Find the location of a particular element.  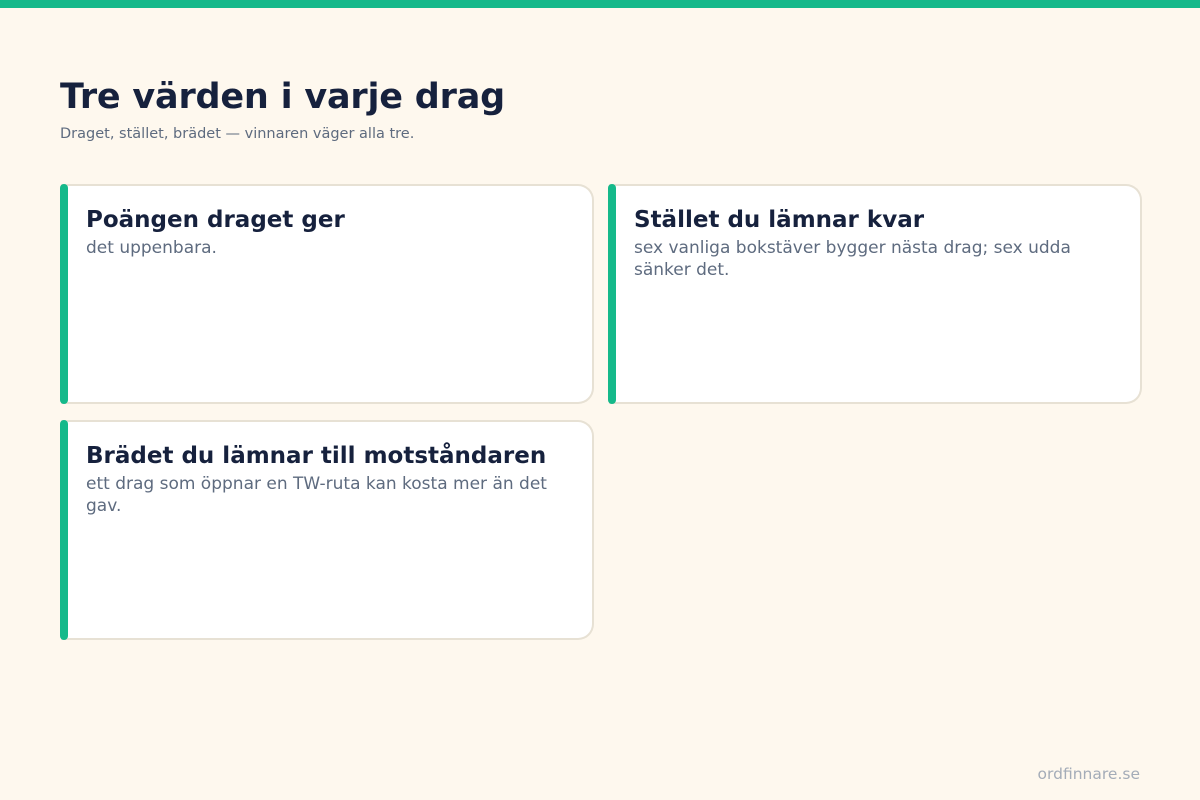

page-title: Tre värden i varje drag is located at coordinates (282, 97).